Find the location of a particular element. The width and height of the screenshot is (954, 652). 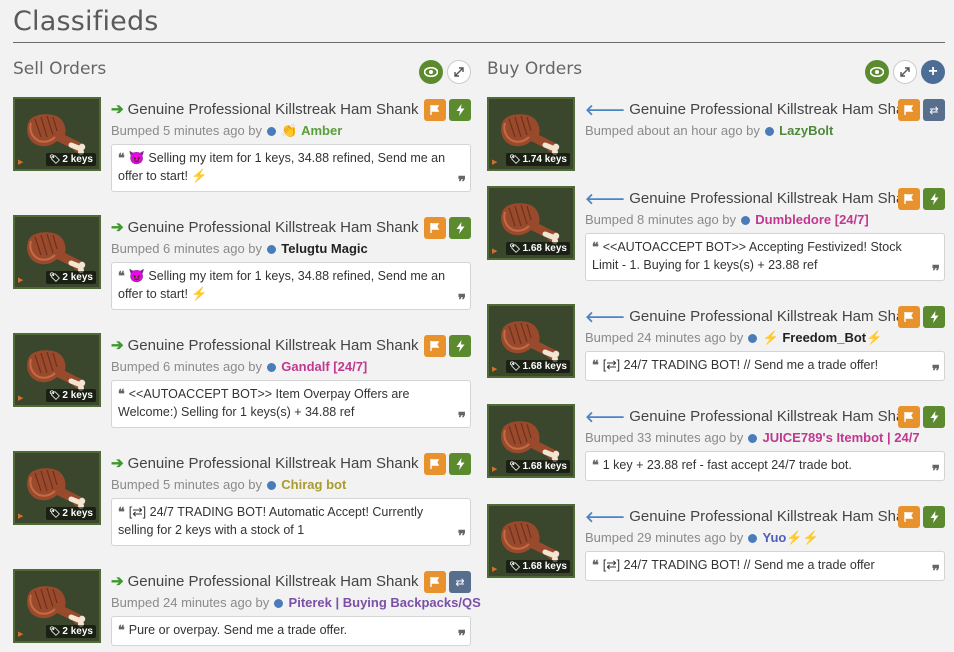

add-listing-button: + is located at coordinates (933, 72).